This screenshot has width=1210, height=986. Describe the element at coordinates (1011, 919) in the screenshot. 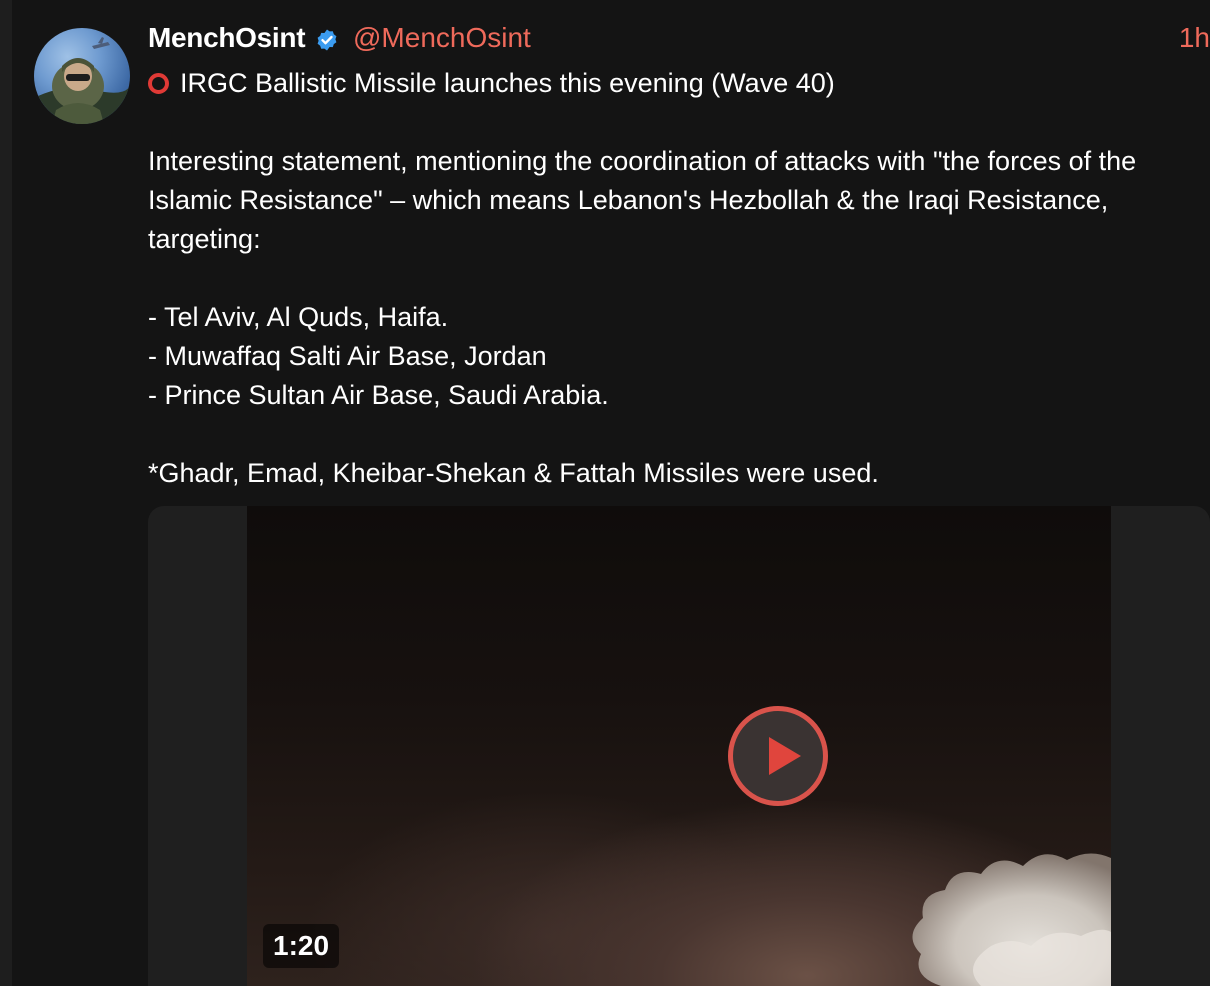

I see `smoke-plume` at that location.